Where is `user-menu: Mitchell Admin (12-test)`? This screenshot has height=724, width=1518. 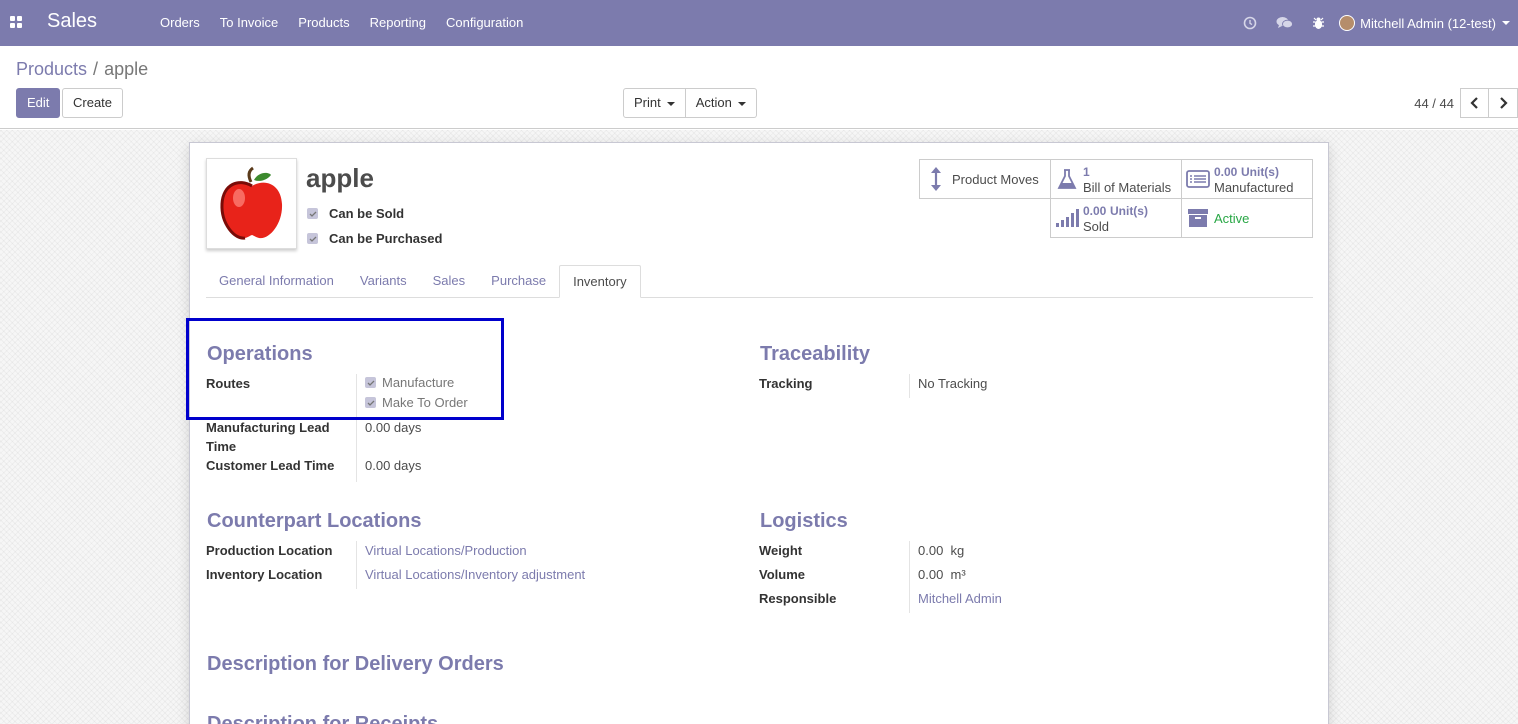 user-menu: Mitchell Admin (12-test) is located at coordinates (1426, 23).